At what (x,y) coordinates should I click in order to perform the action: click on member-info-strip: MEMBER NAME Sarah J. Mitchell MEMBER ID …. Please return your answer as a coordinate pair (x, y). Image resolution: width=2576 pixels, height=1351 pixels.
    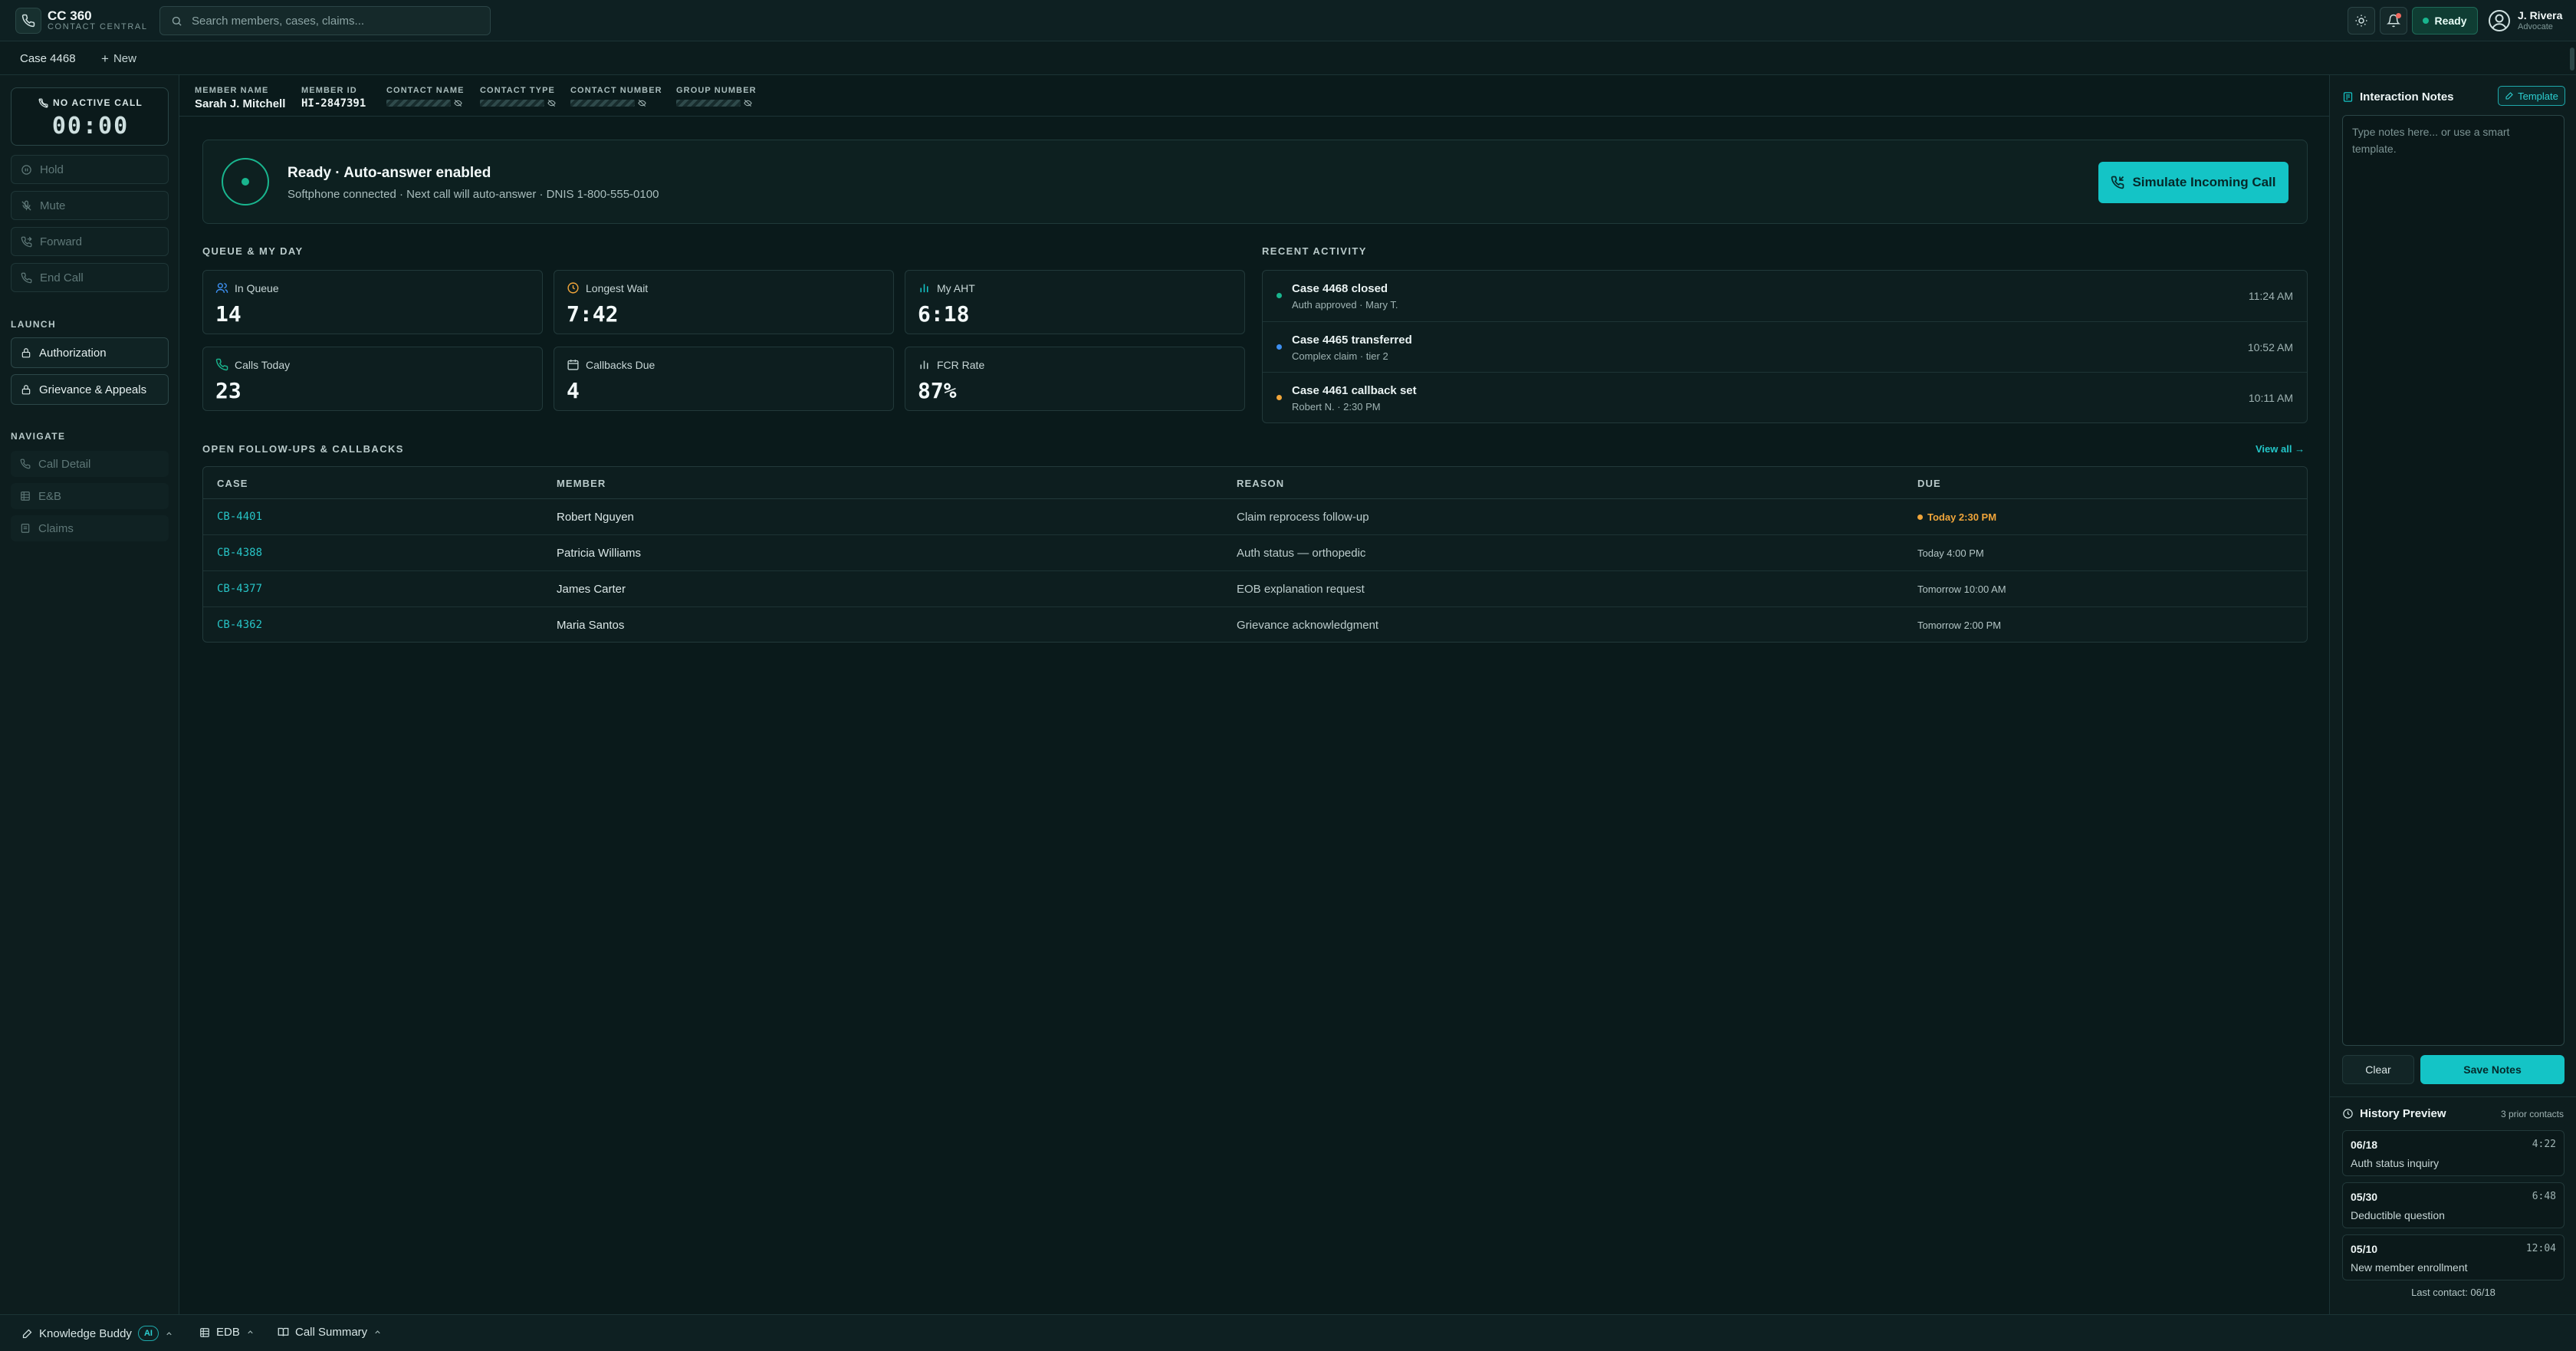
    Looking at the image, I should click on (1254, 96).